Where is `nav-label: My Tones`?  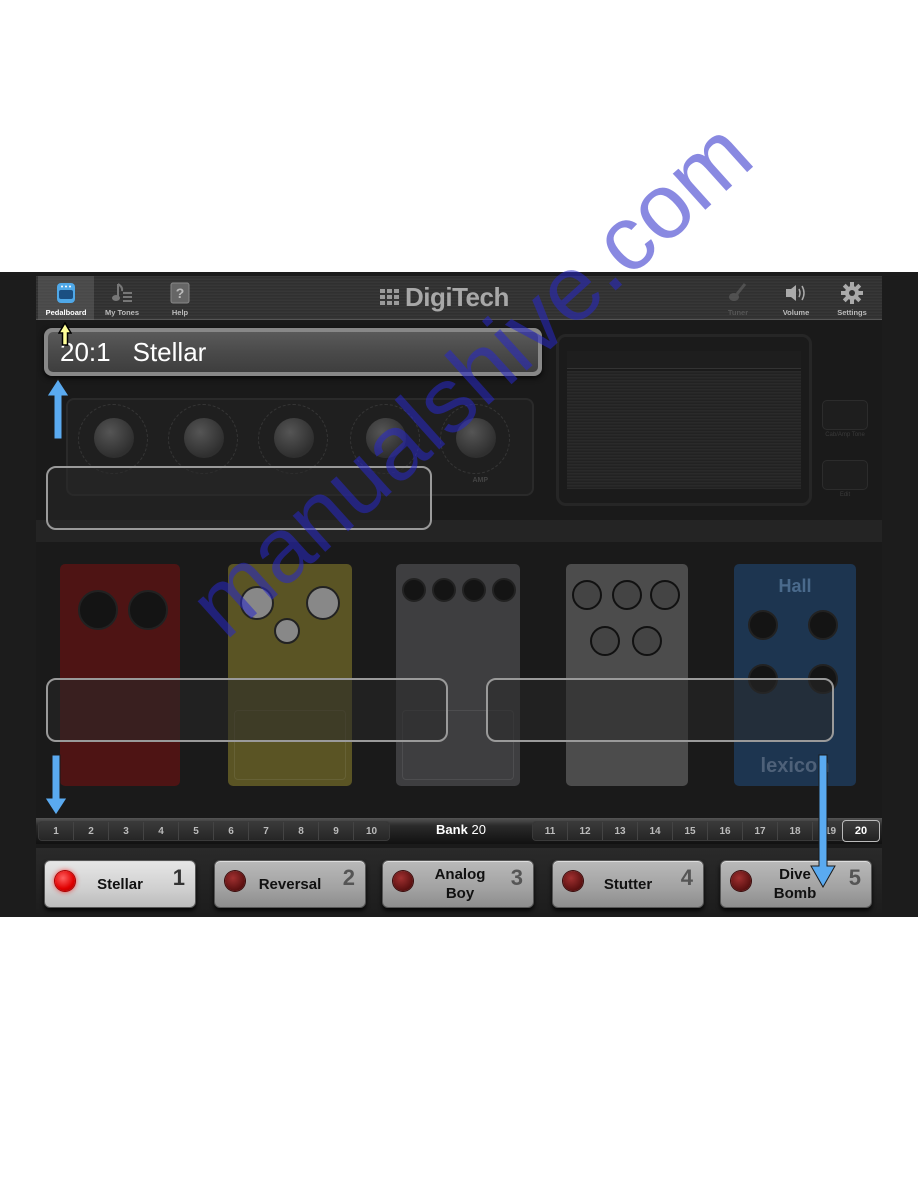 nav-label: My Tones is located at coordinates (122, 312).